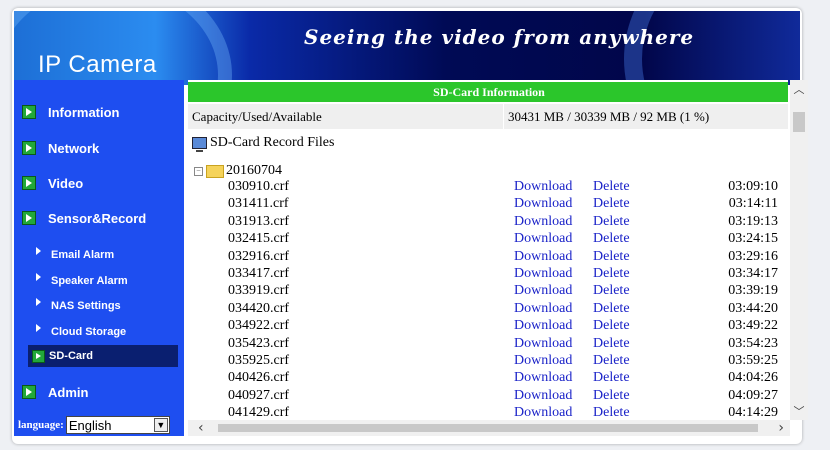 This screenshot has height=450, width=830. Describe the element at coordinates (117, 425) in the screenshot. I see `language-select: English ▼` at that location.